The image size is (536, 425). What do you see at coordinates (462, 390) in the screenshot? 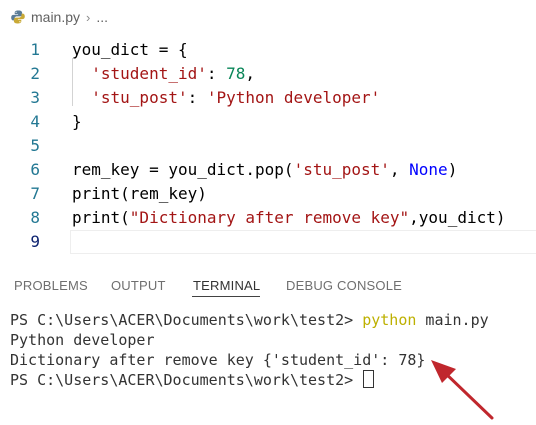
I see `annotation-arrow` at bounding box center [462, 390].